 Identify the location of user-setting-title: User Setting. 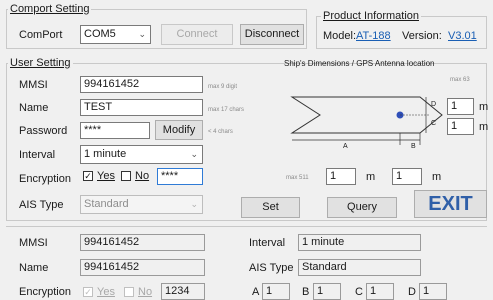
(40, 63).